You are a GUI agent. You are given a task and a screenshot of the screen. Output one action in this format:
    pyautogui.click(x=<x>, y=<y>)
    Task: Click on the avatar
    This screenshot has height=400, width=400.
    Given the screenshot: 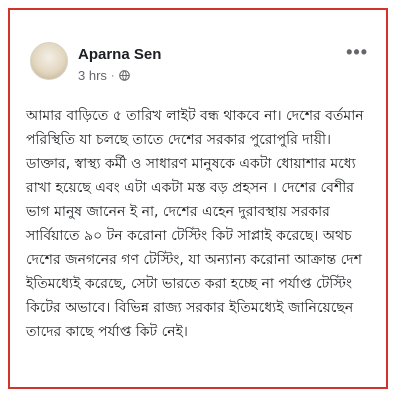 What is the action you would take?
    pyautogui.click(x=49, y=61)
    